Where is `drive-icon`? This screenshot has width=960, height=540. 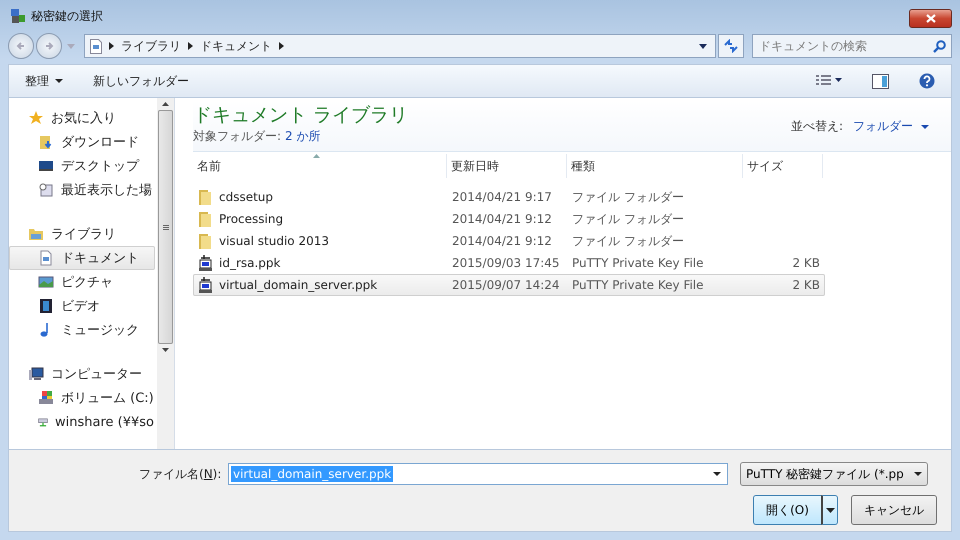 drive-icon is located at coordinates (46, 398).